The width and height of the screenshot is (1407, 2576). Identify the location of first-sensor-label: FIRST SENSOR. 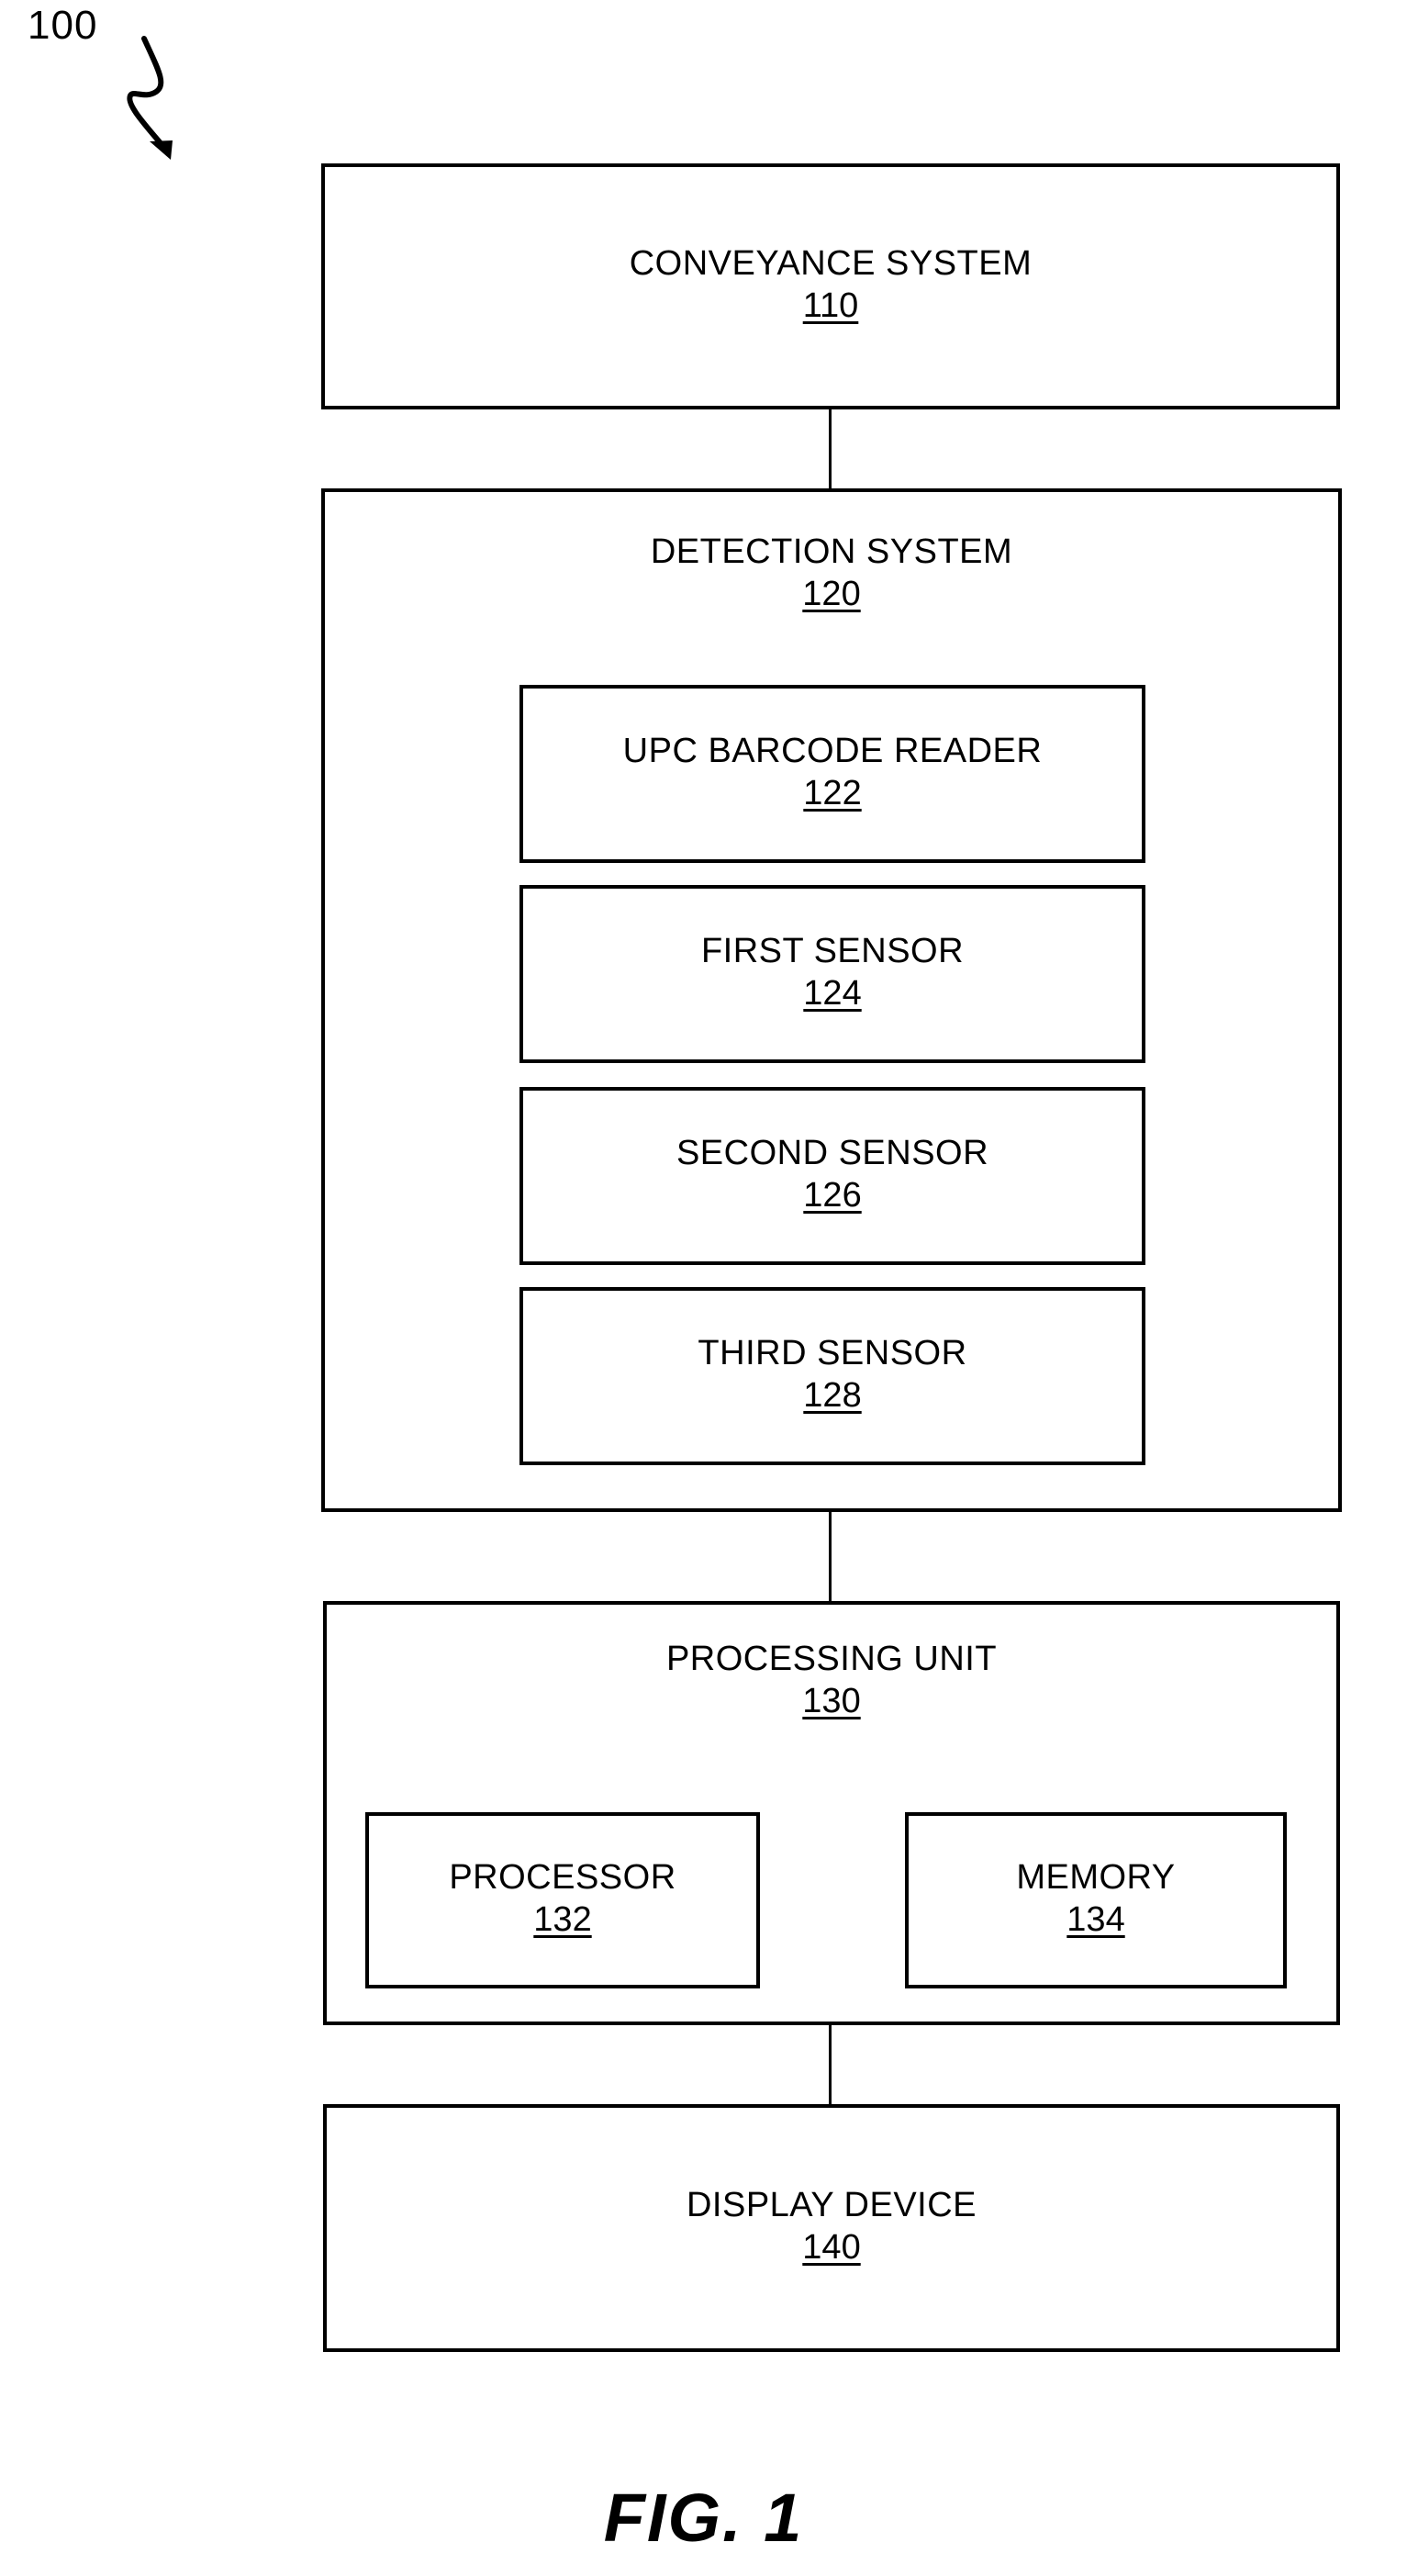
(832, 951).